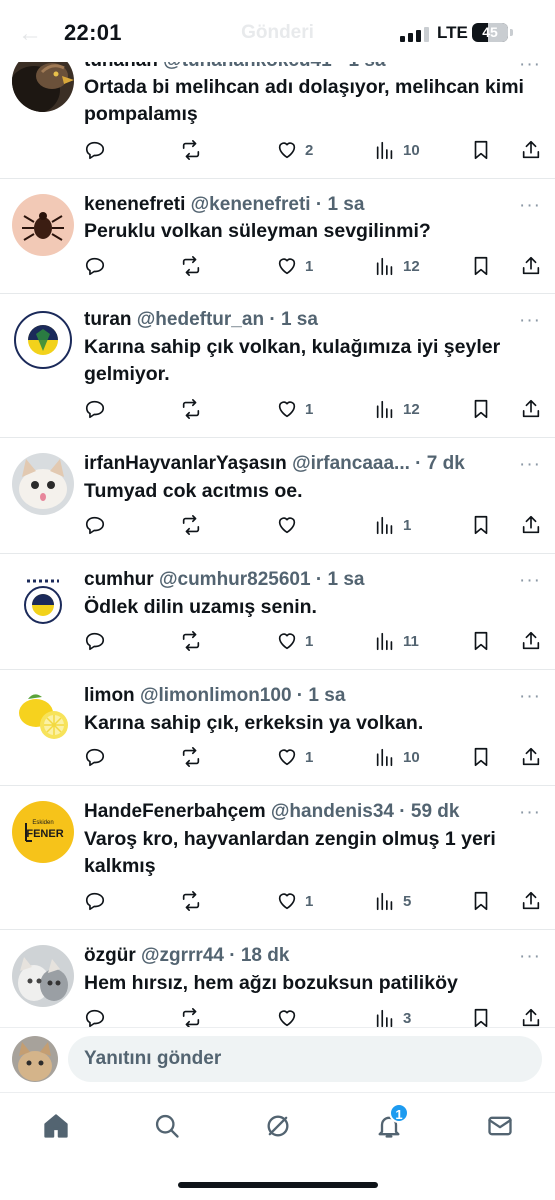 This screenshot has height=1200, width=555. I want to click on kittens-avatar, so click(43, 976).